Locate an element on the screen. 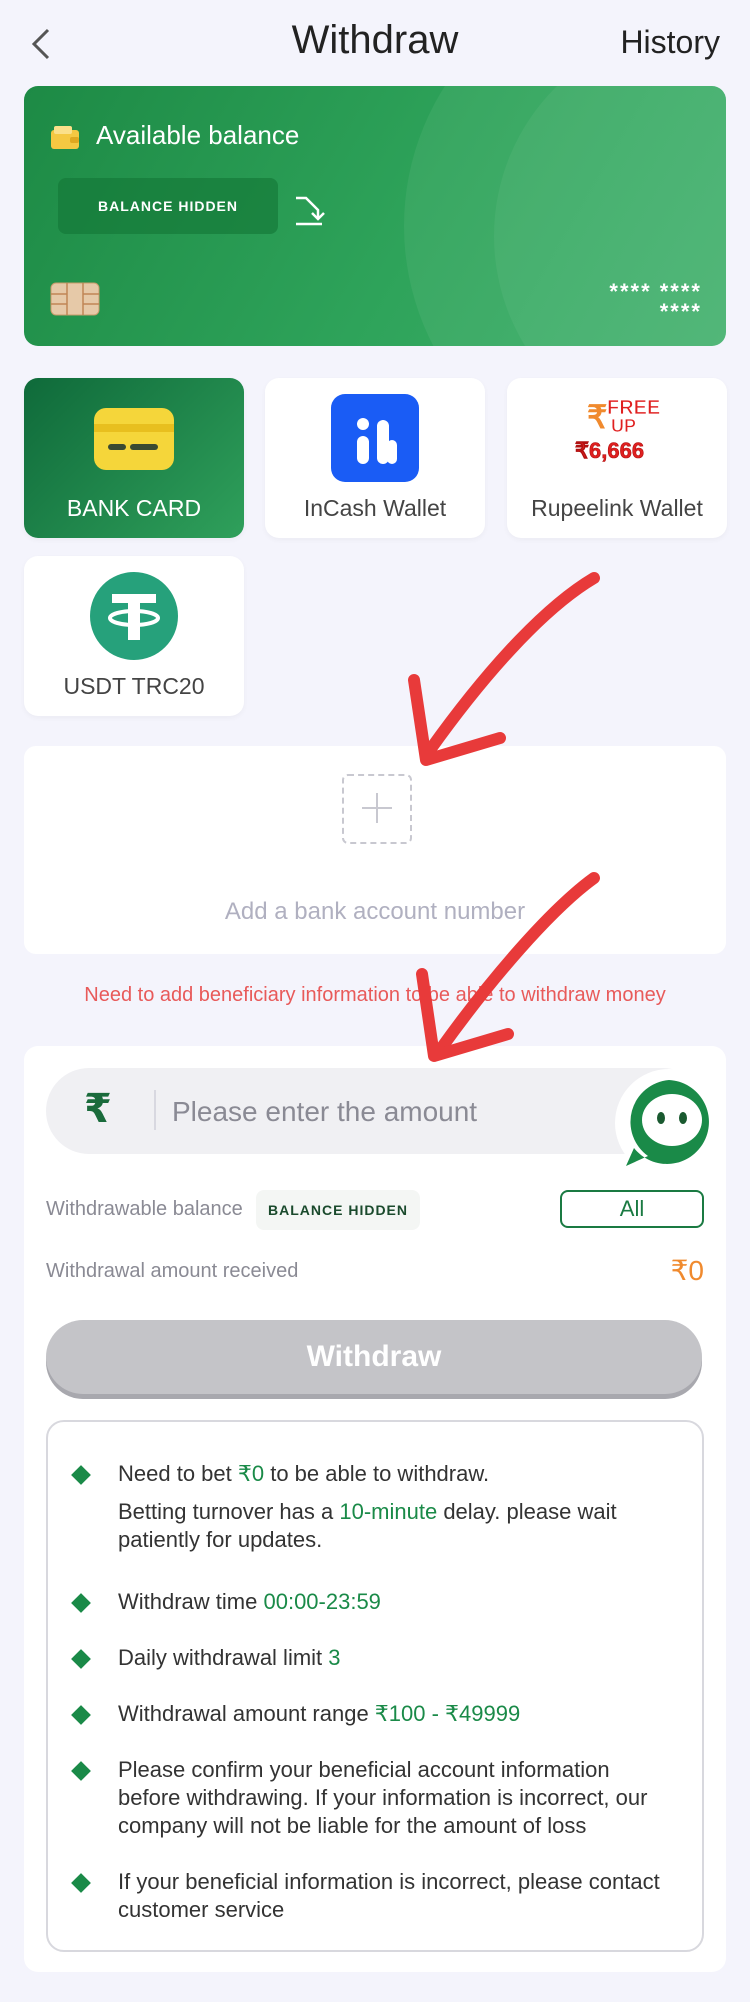 The width and height of the screenshot is (750, 2002). refresh-icon is located at coordinates (309, 211).